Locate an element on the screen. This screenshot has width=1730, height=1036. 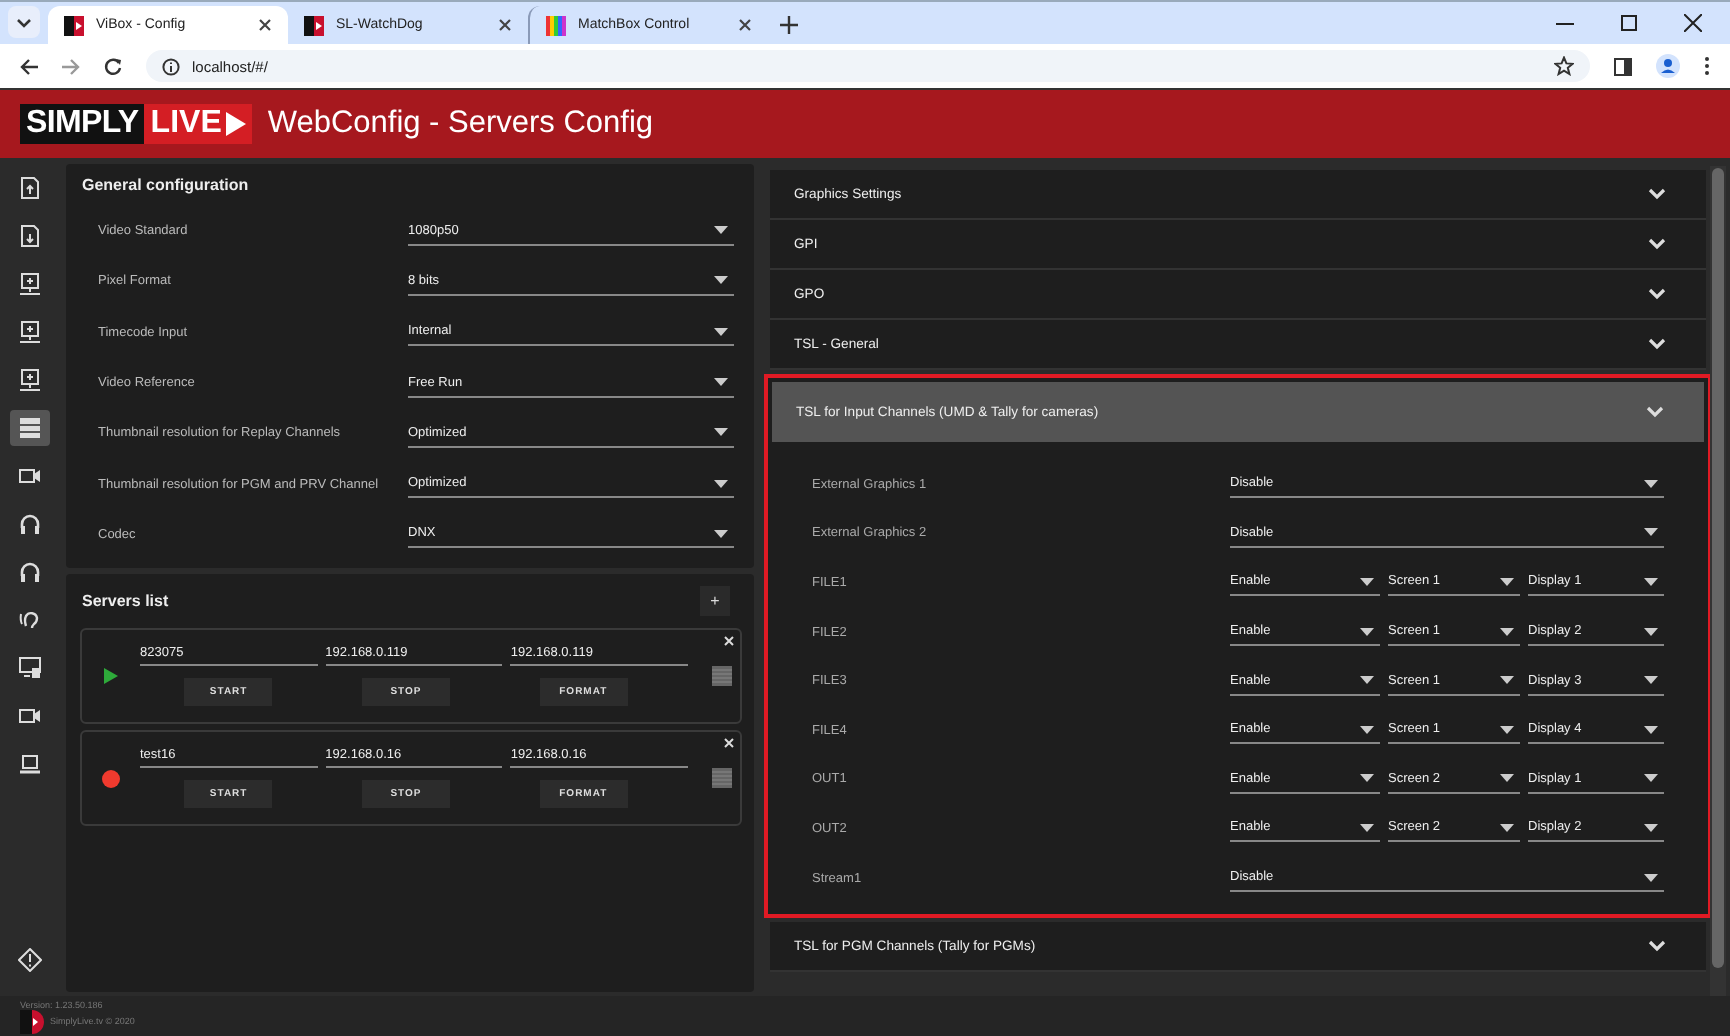
record-icon is located at coordinates (111, 778).